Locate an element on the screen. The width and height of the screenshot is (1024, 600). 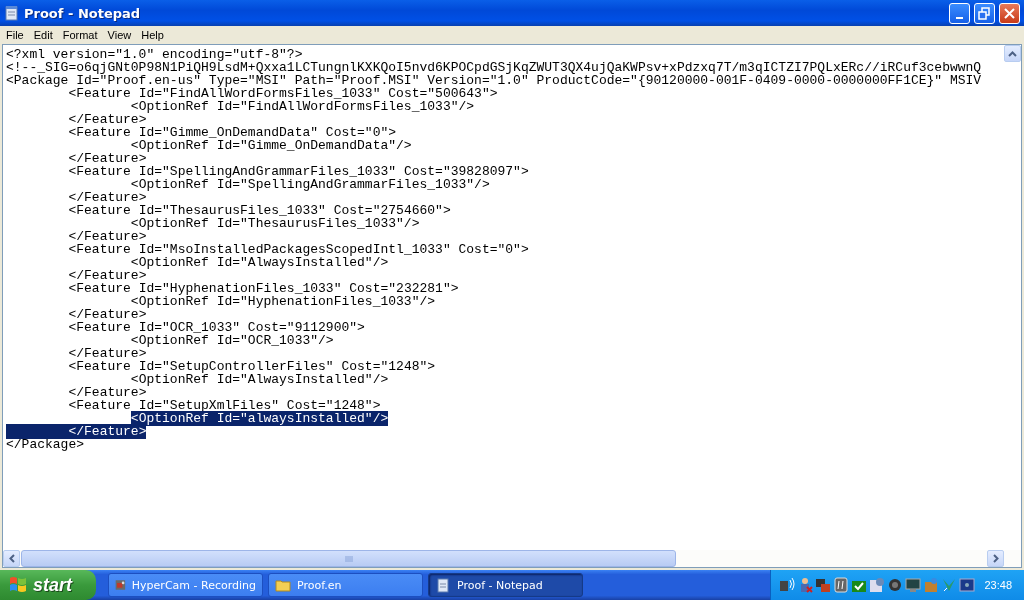
code-line: <OptionRef Id="ThesaurusFiles_1033"/> is located at coordinates (274, 223).